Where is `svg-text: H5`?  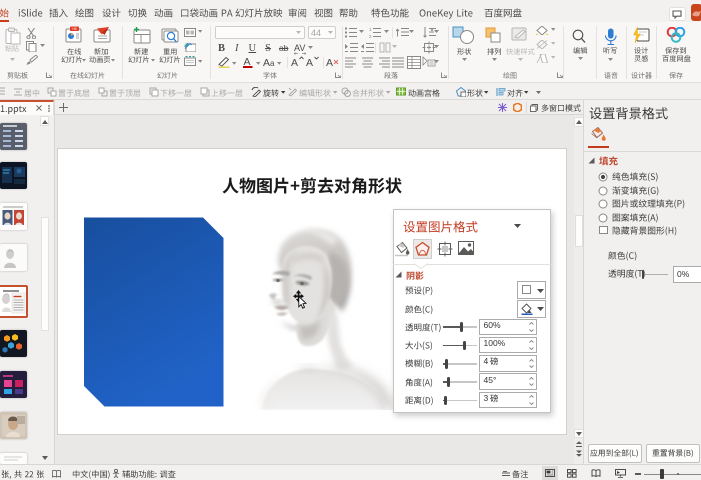
svg-text: H5 is located at coordinates (74, 29).